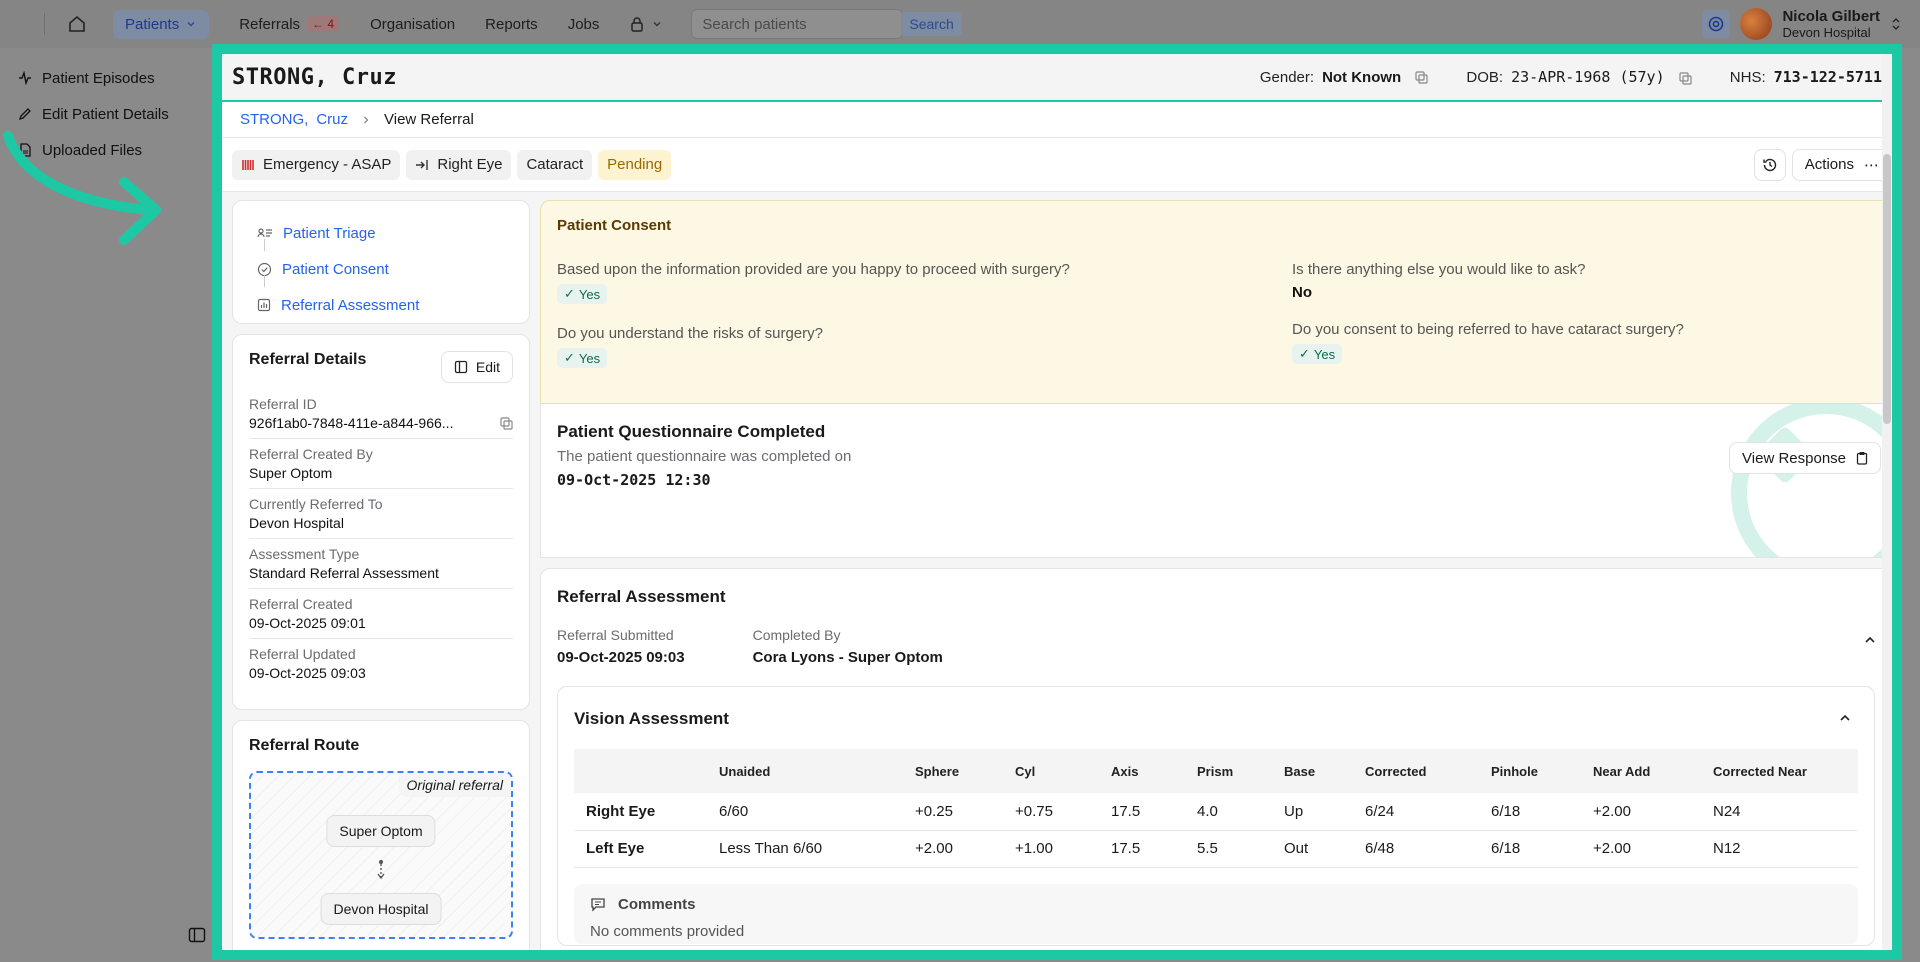  Describe the element at coordinates (614, 225) in the screenshot. I see `consent-title: Patient Consent` at that location.